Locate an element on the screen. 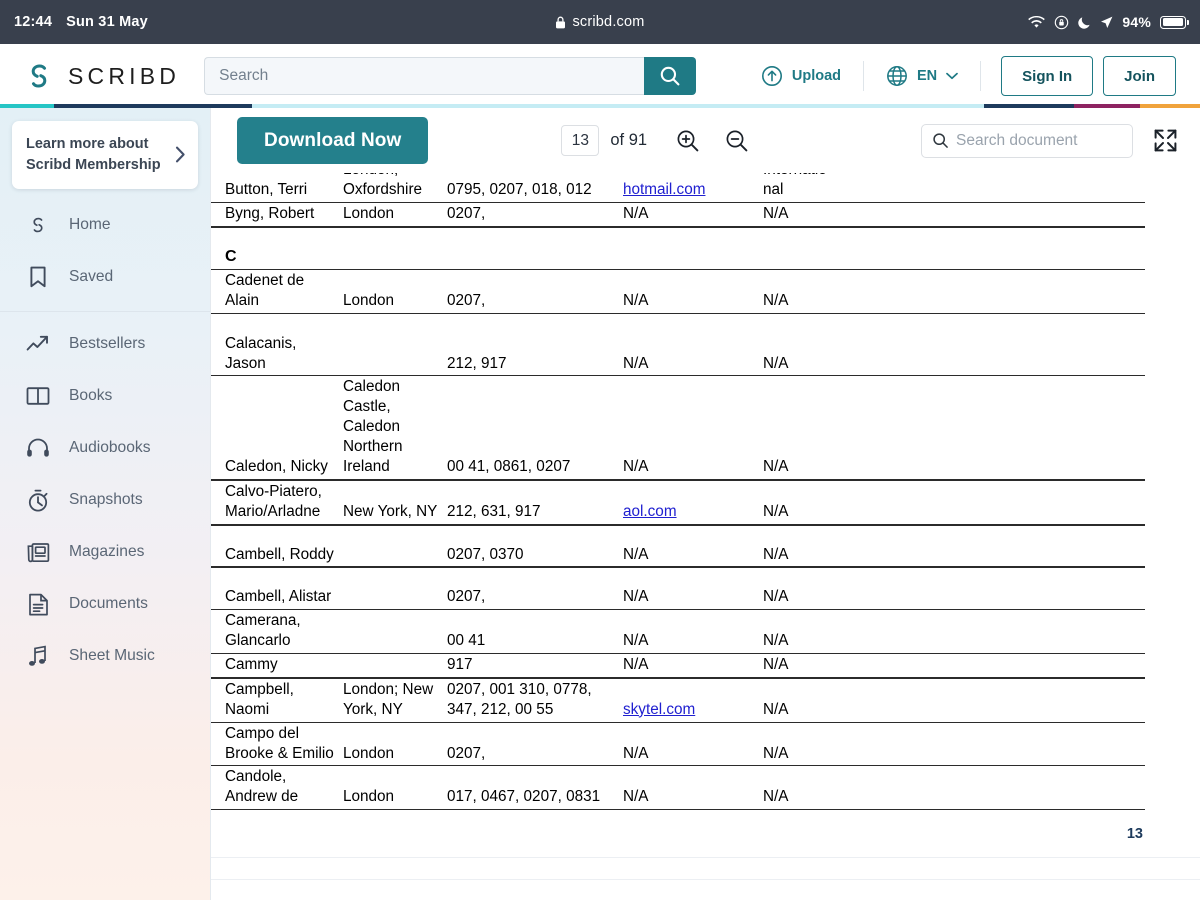  cell-phone: 212, 631, 917 is located at coordinates (531, 502).